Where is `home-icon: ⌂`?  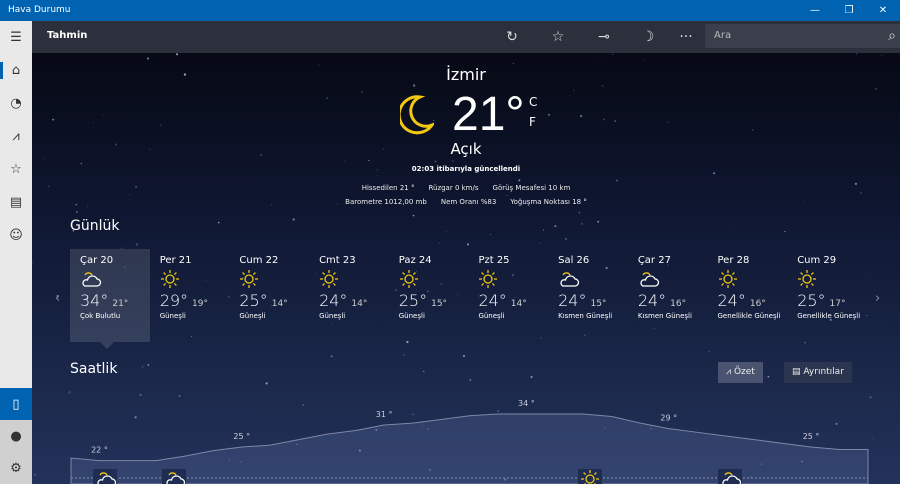
home-icon: ⌂ is located at coordinates (16, 70).